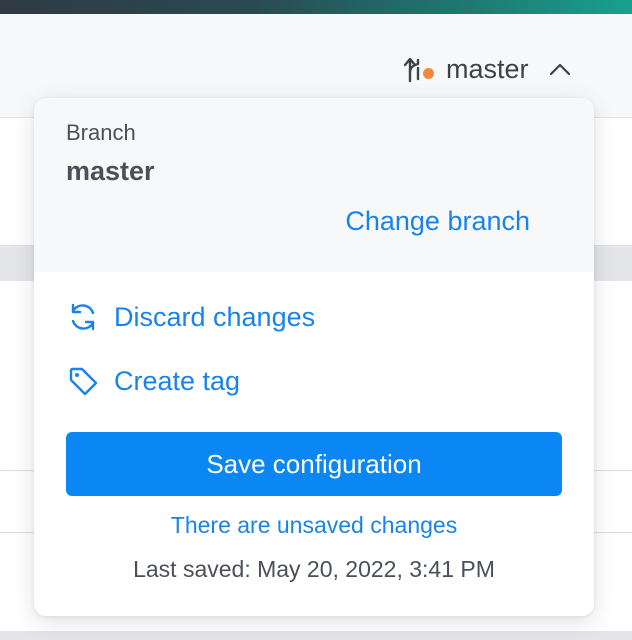  I want to click on git-branch-icon, so click(419, 69).